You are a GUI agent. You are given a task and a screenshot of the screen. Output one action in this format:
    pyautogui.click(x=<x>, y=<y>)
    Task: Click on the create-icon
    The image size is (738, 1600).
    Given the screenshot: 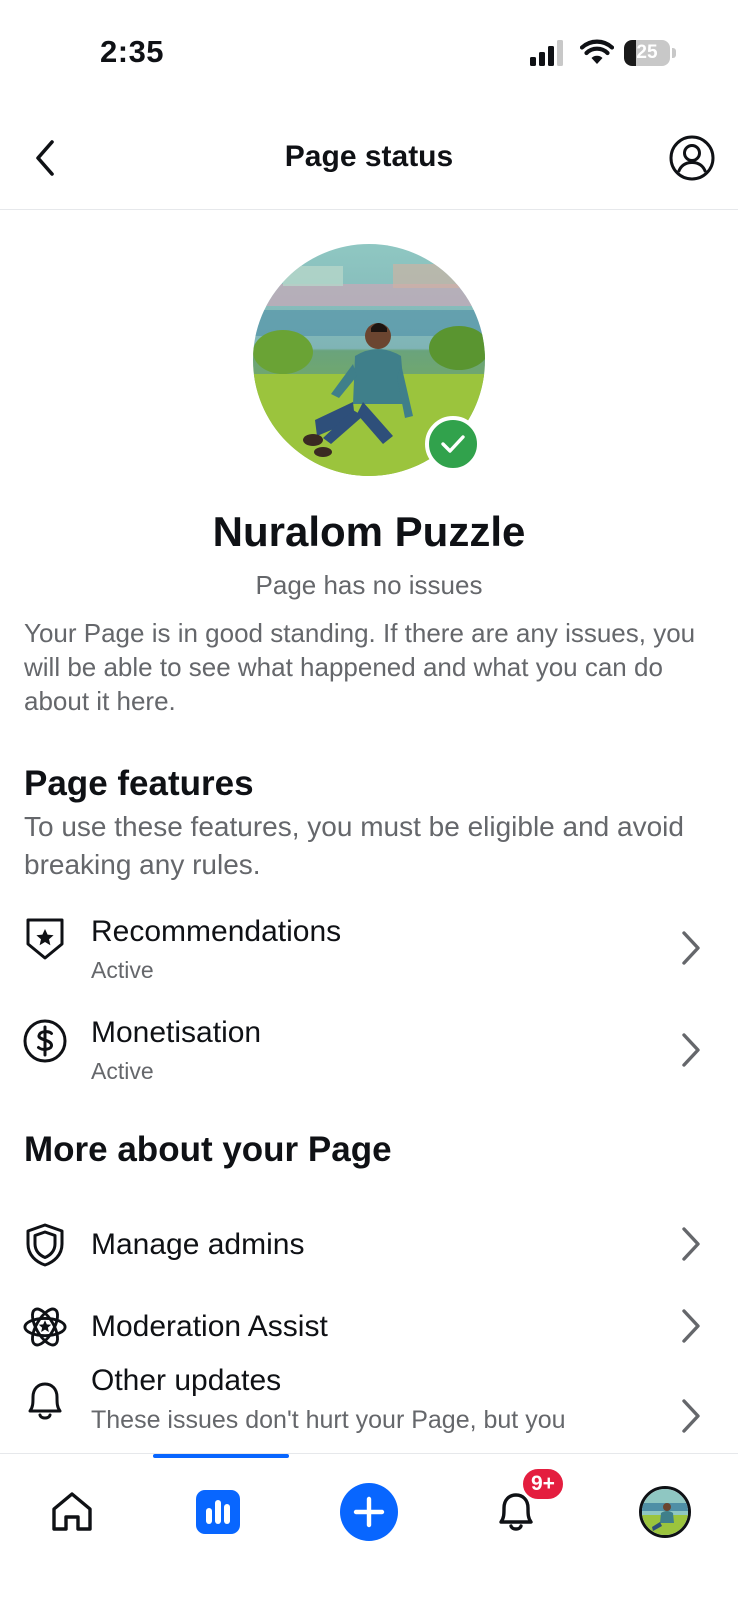 What is the action you would take?
    pyautogui.click(x=369, y=1512)
    